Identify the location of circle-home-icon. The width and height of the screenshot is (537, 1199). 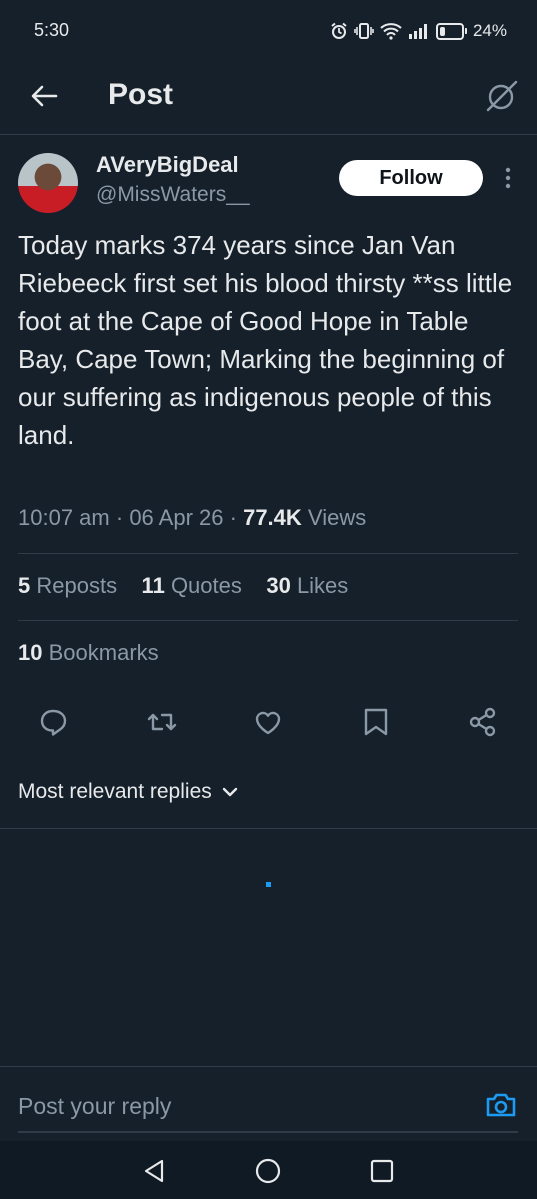
(268, 1171).